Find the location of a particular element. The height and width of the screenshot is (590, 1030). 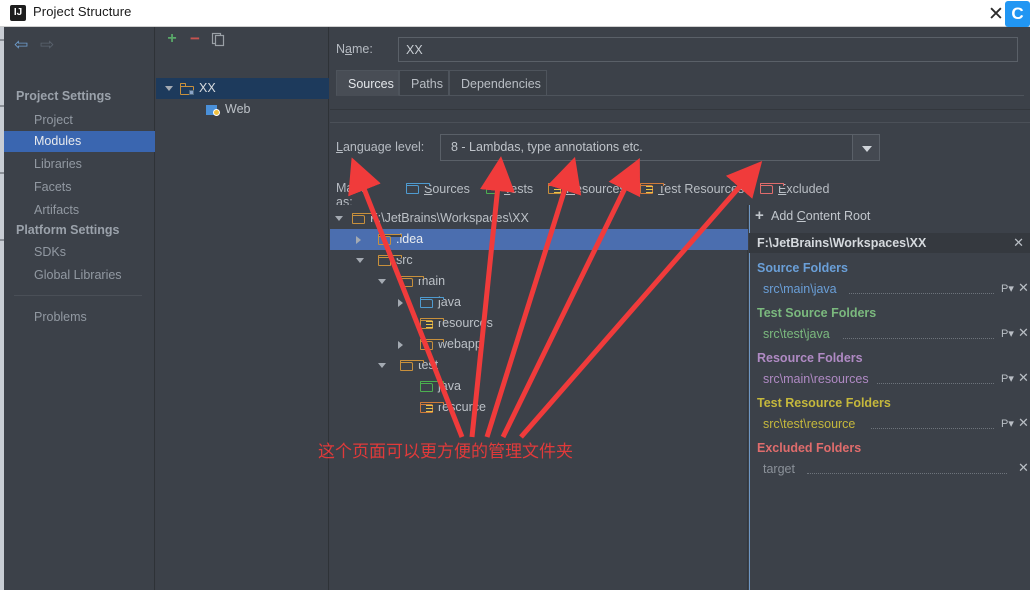

content-tree-row: rescurce is located at coordinates (539, 407).